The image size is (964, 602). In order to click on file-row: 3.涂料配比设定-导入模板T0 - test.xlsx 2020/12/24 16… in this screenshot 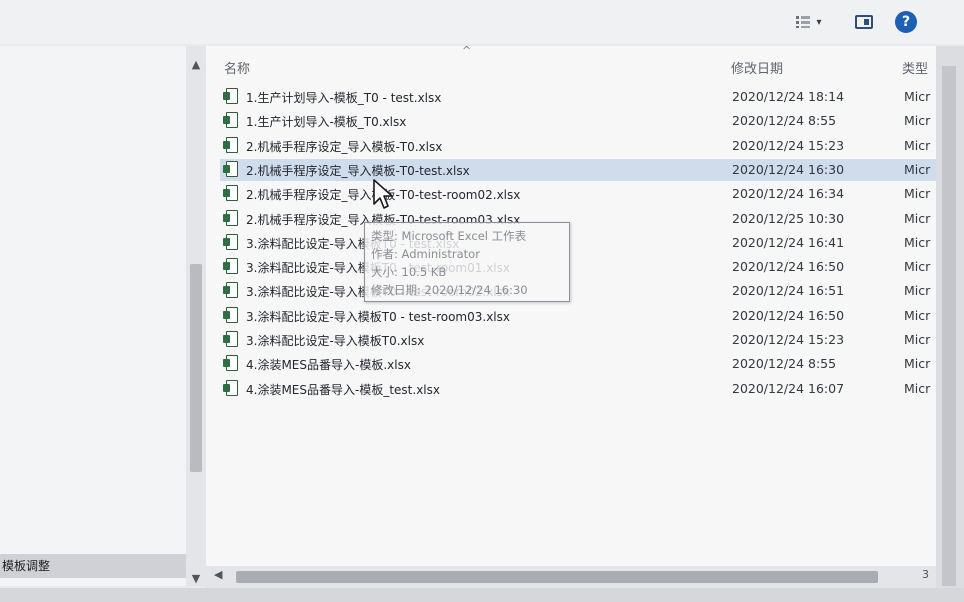, I will do `click(578, 243)`.